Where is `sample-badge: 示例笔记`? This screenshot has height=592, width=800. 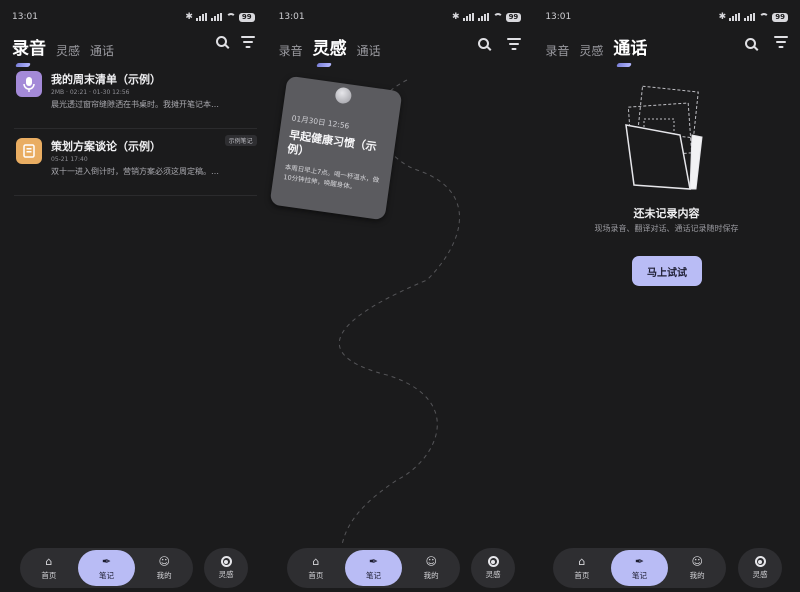 sample-badge: 示例笔记 is located at coordinates (240, 140).